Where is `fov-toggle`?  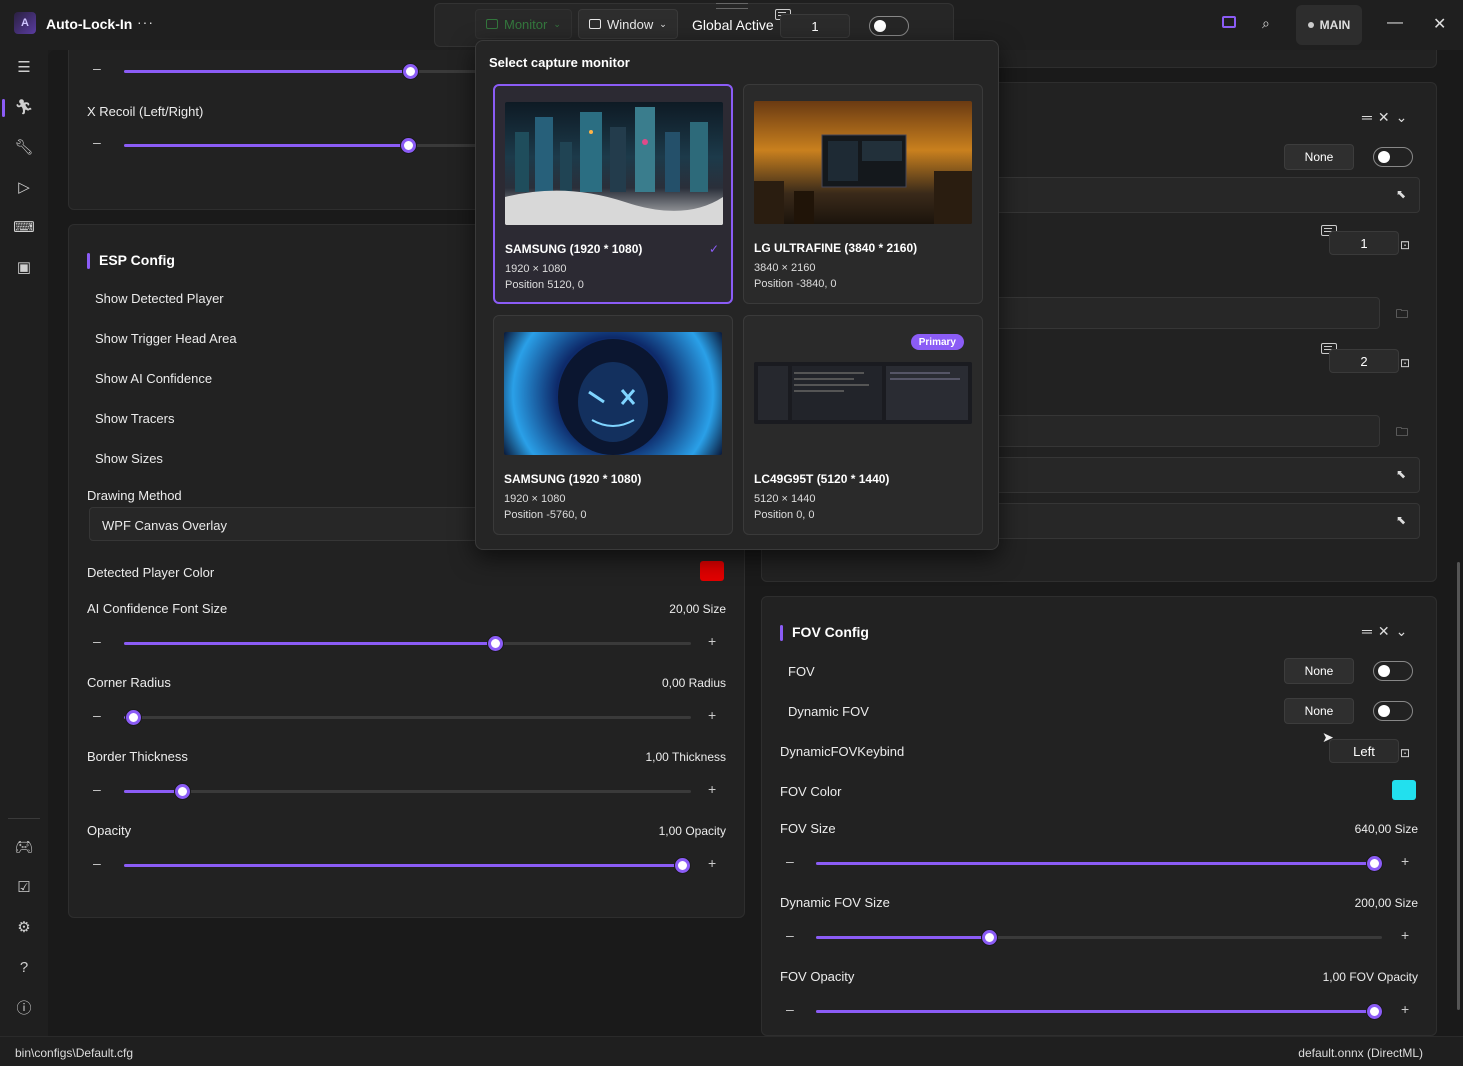
fov-toggle is located at coordinates (1393, 671).